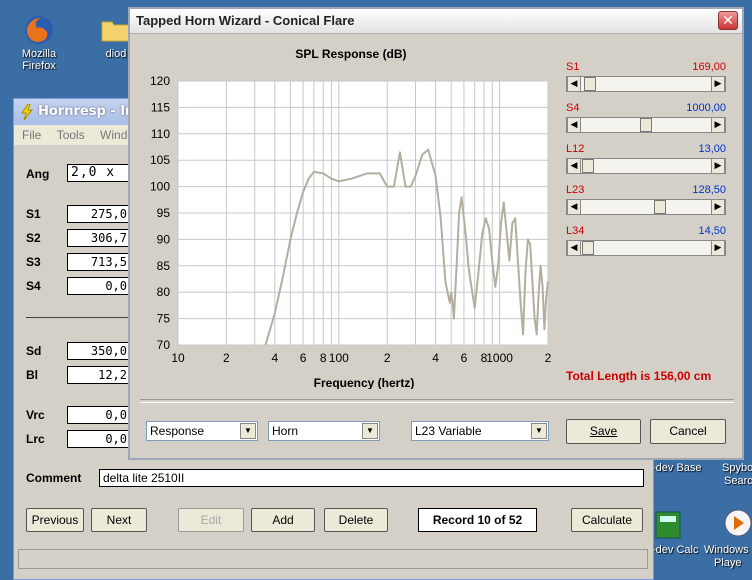 The height and width of the screenshot is (580, 752). Describe the element at coordinates (164, 319) in the screenshot. I see `y-tick-label: 75` at that location.